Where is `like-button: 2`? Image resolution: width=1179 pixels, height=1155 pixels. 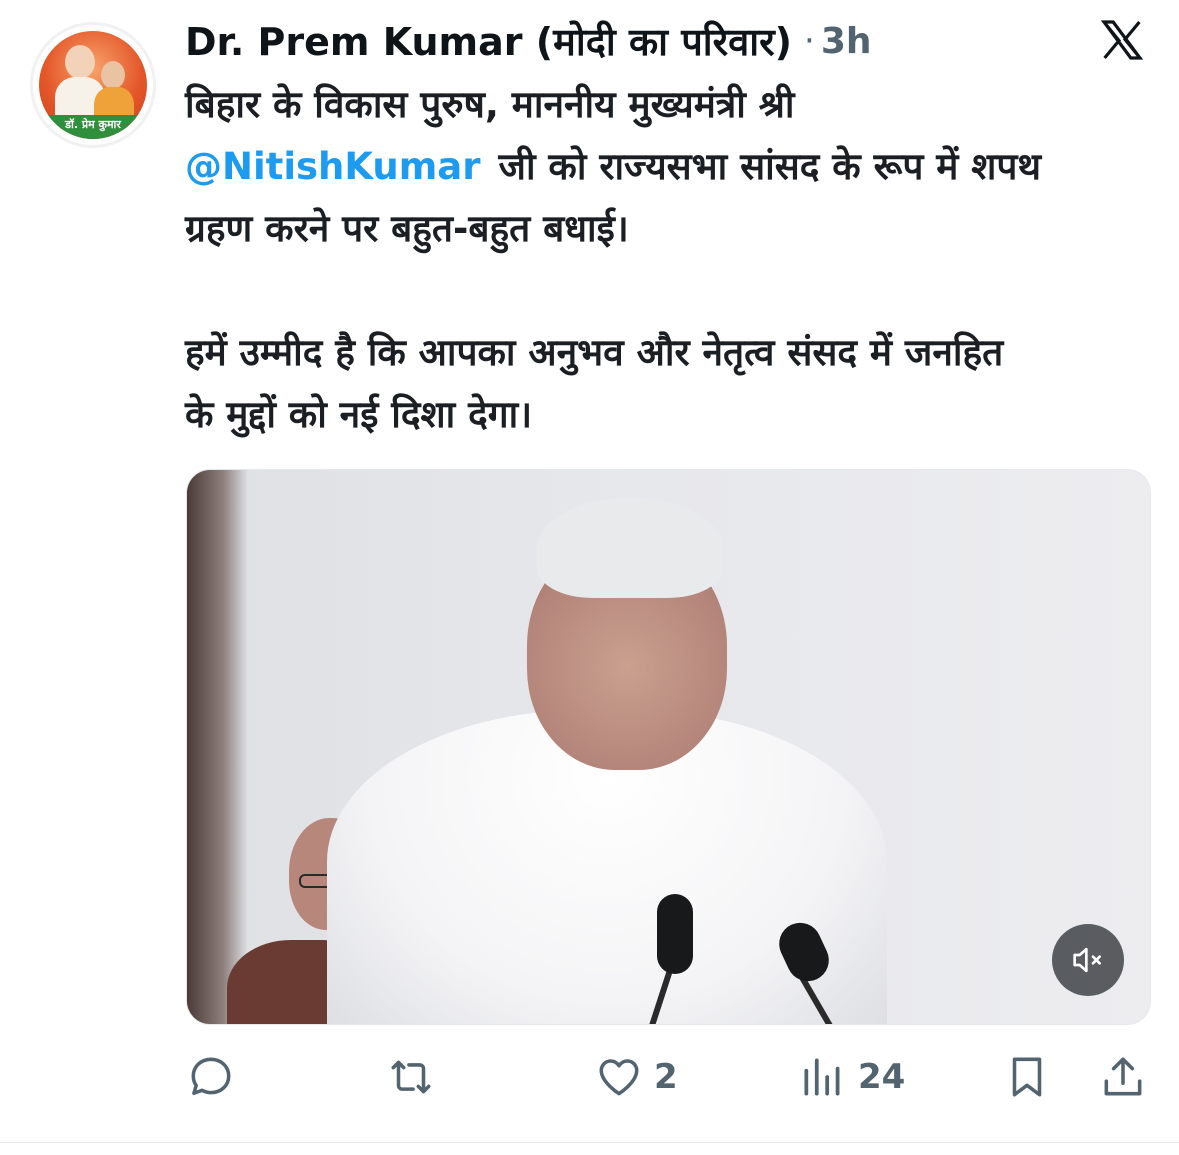
like-button: 2 is located at coordinates (636, 1077).